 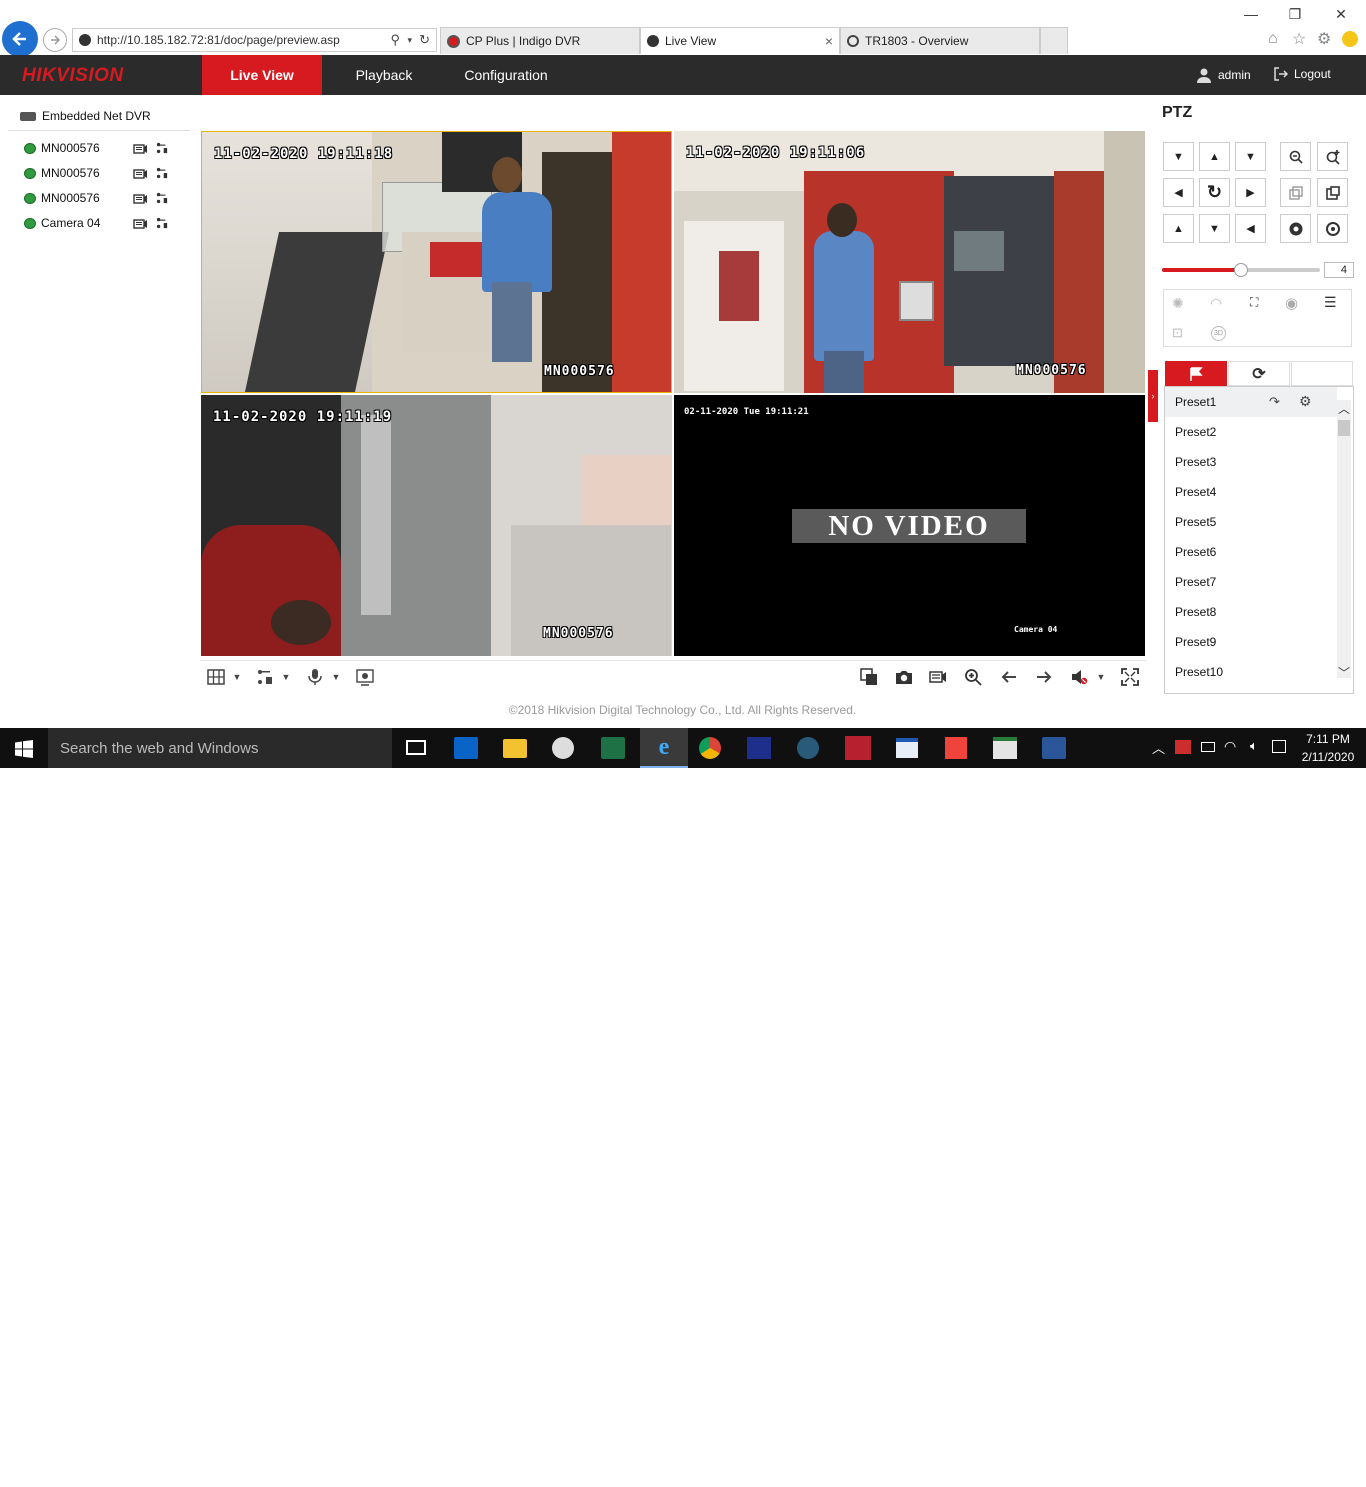 What do you see at coordinates (829, 41) in the screenshot?
I see `tab-close-icon: ×` at bounding box center [829, 41].